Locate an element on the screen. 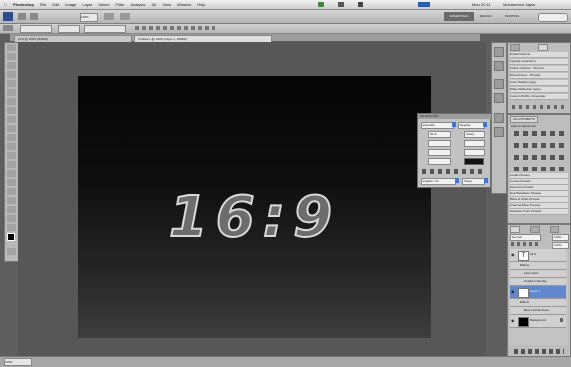  vertical-scale-field is located at coordinates (439, 152).